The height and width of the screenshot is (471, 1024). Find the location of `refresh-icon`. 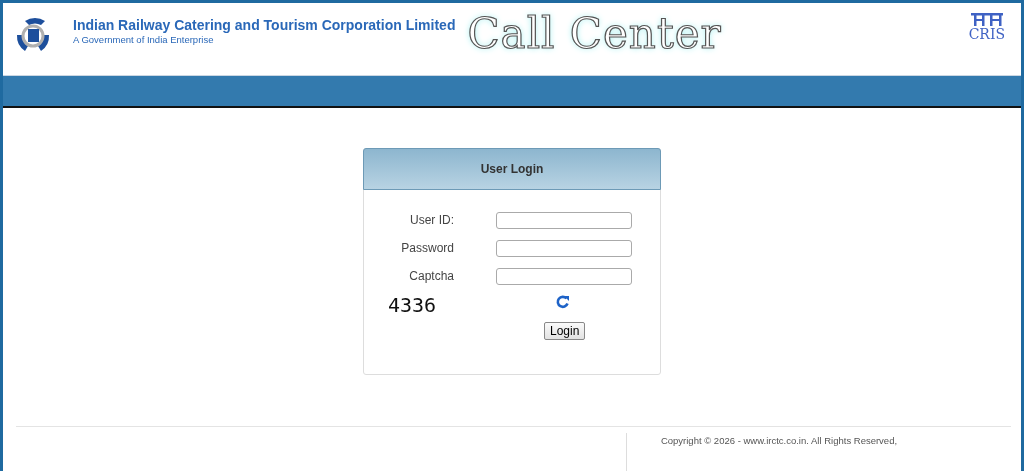

refresh-icon is located at coordinates (563, 302).